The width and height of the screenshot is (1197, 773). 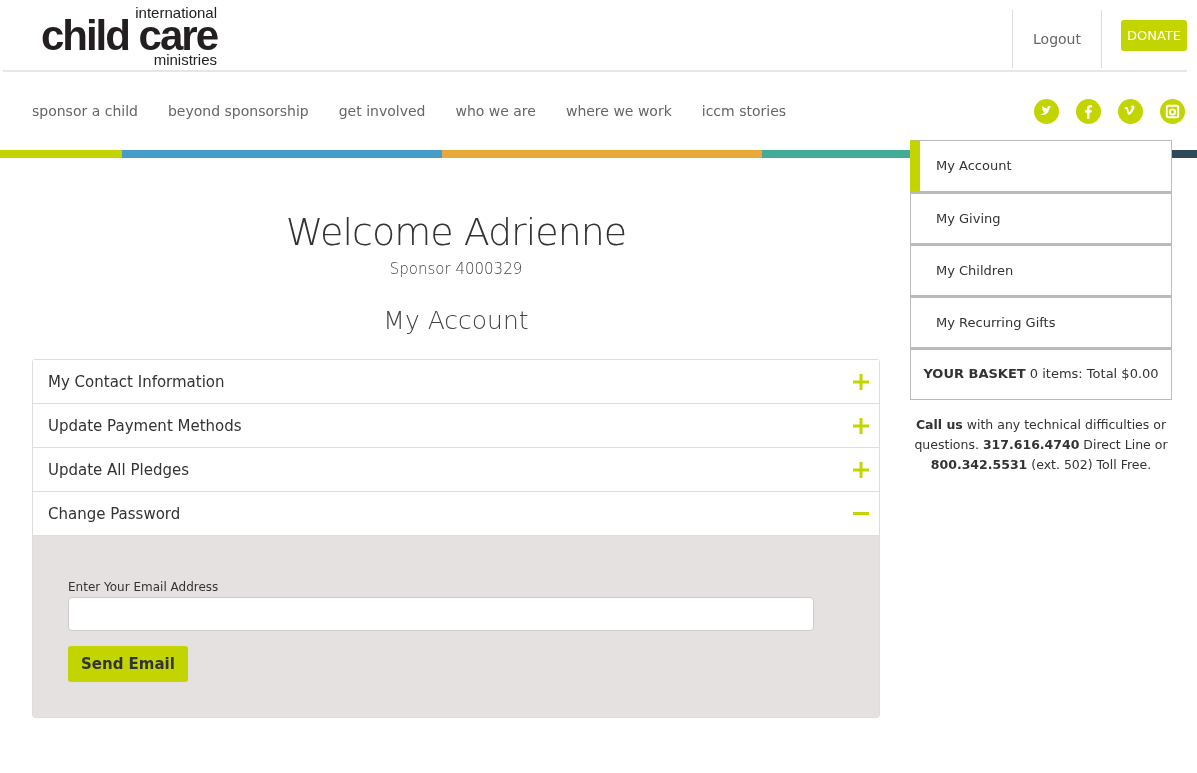 I want to click on logout-link: Logout, so click(x=1057, y=39).